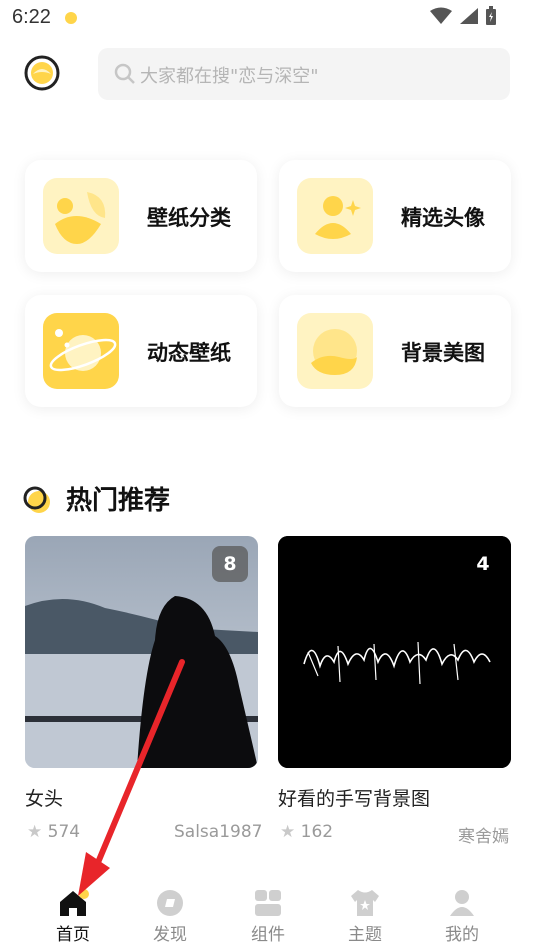  Describe the element at coordinates (81, 216) in the screenshot. I see `wallpaper-category-icon` at that location.